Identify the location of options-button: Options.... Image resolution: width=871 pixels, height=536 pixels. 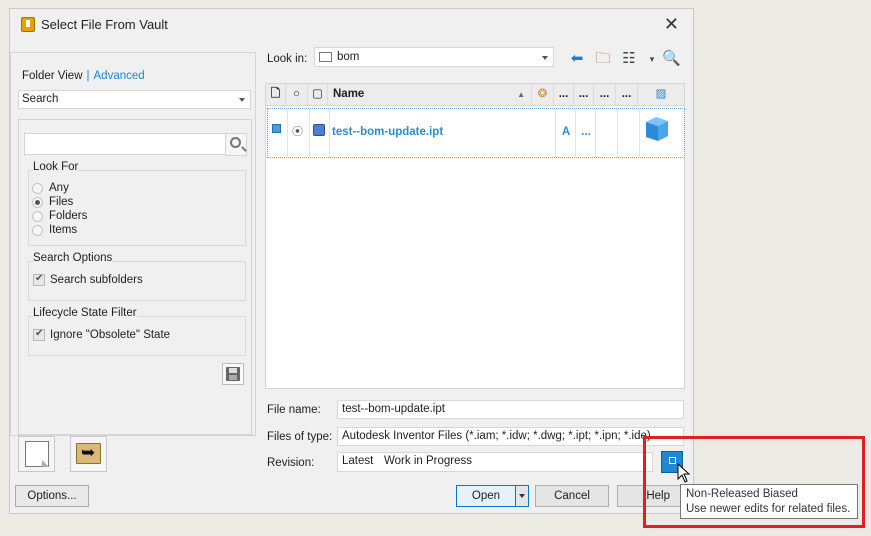
(52, 496).